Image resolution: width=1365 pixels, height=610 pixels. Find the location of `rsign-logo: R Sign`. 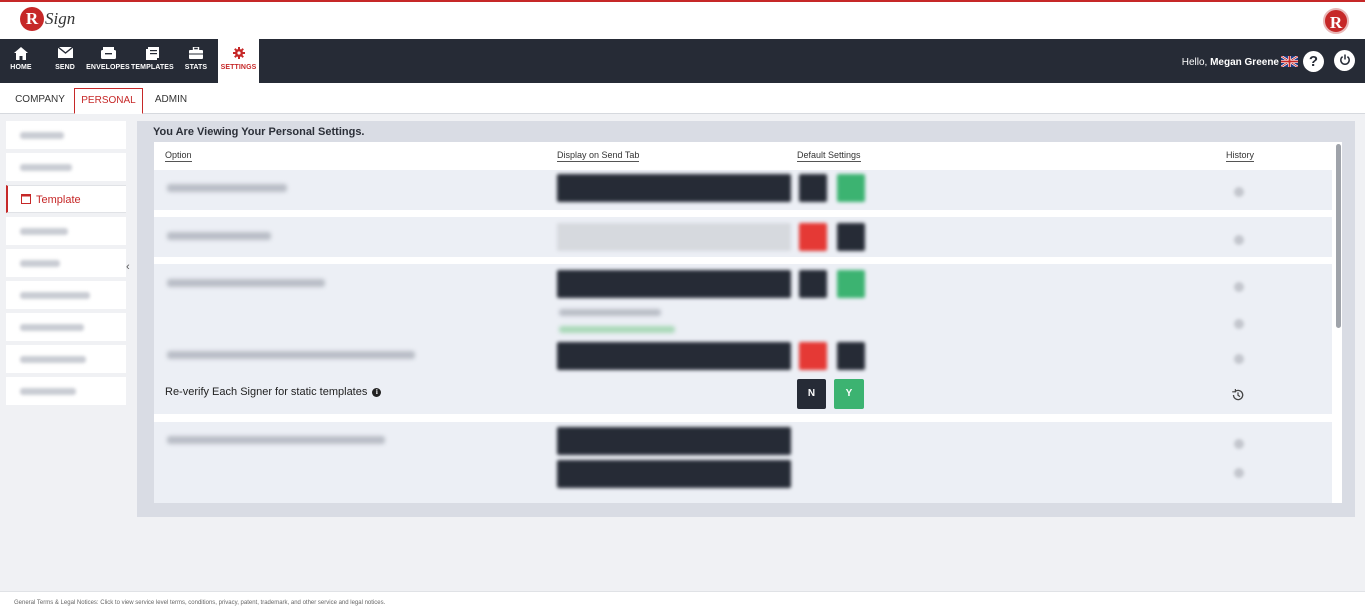

rsign-logo: R Sign is located at coordinates (47, 19).